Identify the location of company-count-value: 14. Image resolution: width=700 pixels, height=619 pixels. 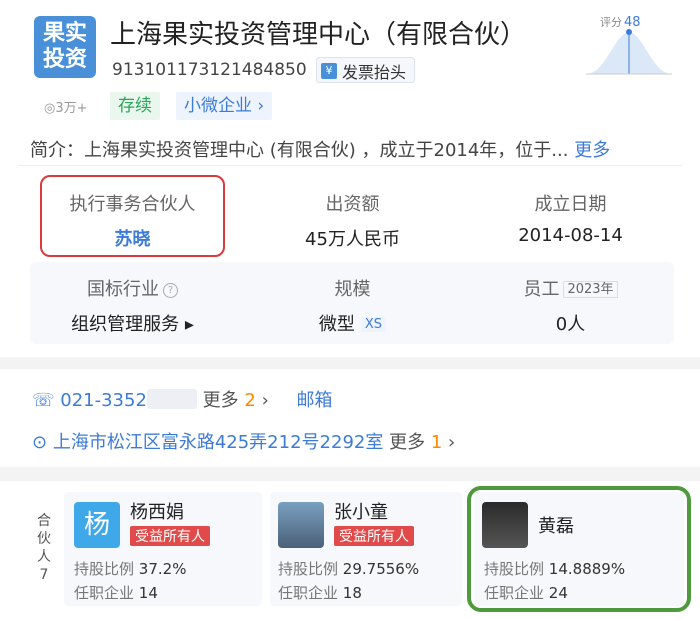
(148, 593).